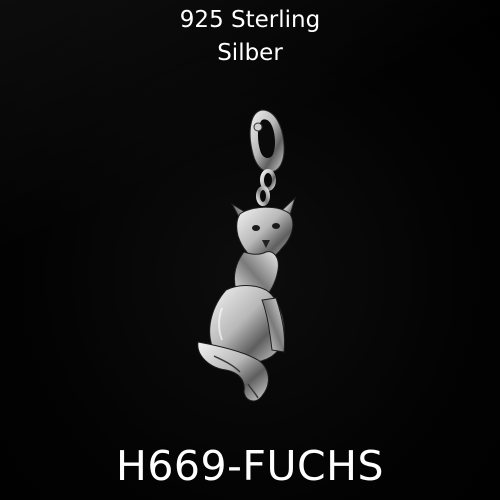 This screenshot has width=500, height=500. Describe the element at coordinates (250, 466) in the screenshot. I see `product-code: H669-FUCHS` at that location.